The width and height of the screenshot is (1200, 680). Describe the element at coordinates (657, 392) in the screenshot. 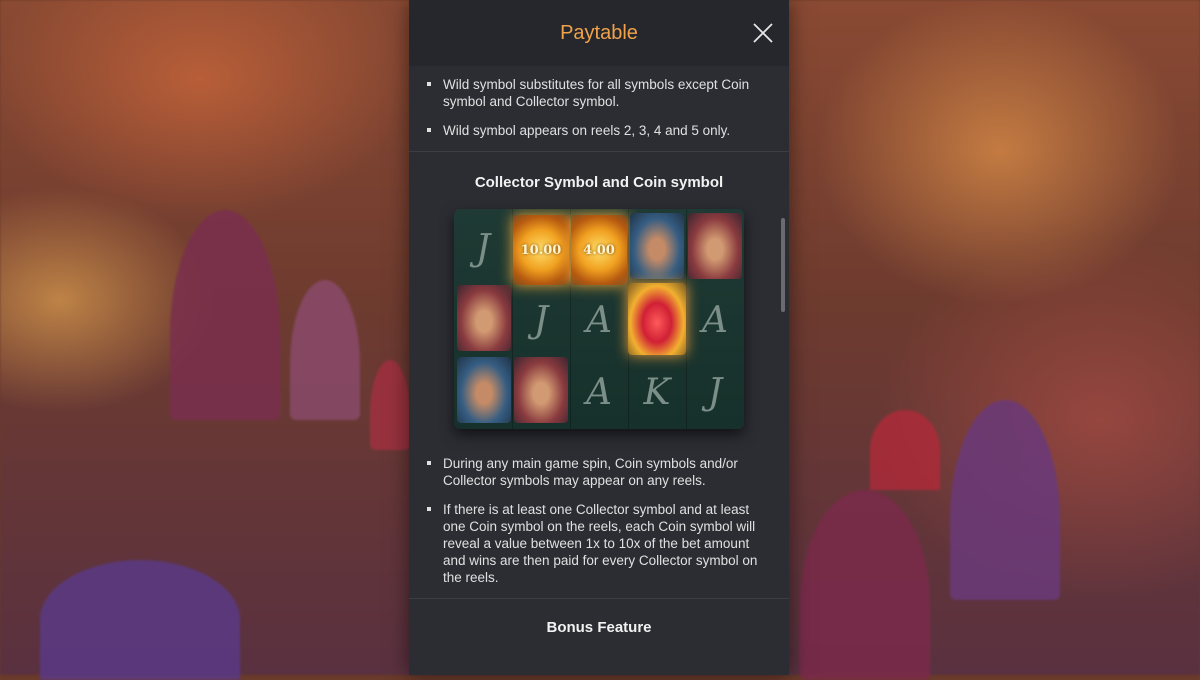

I see `letter-symbol: K` at that location.